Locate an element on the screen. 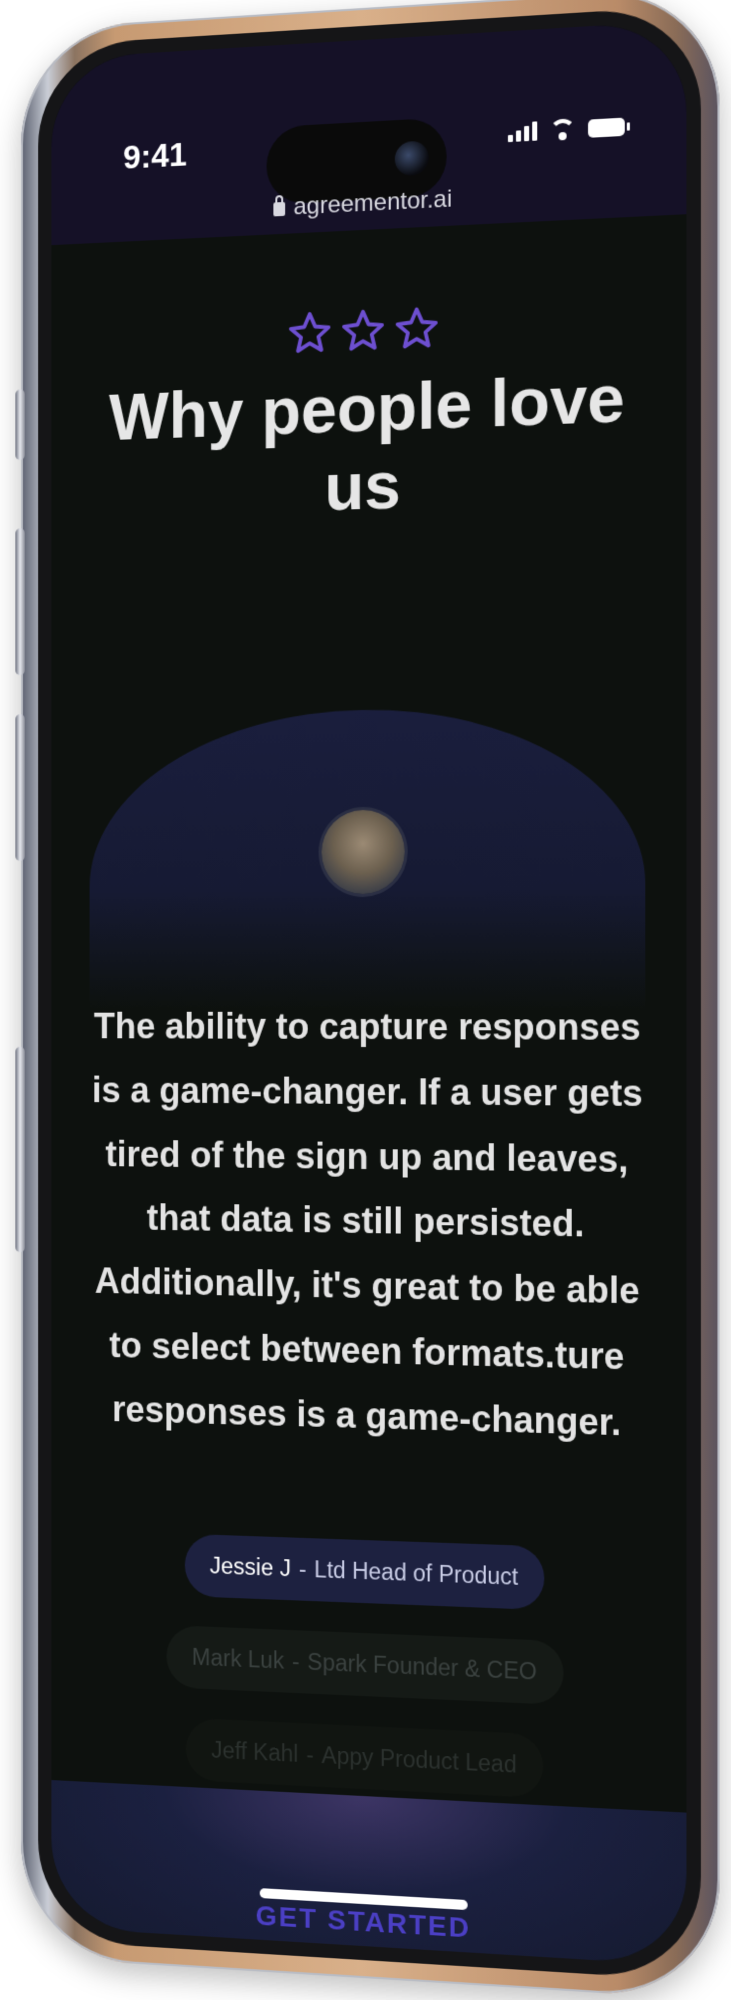  person-role: Appy Product Lead is located at coordinates (419, 1760).